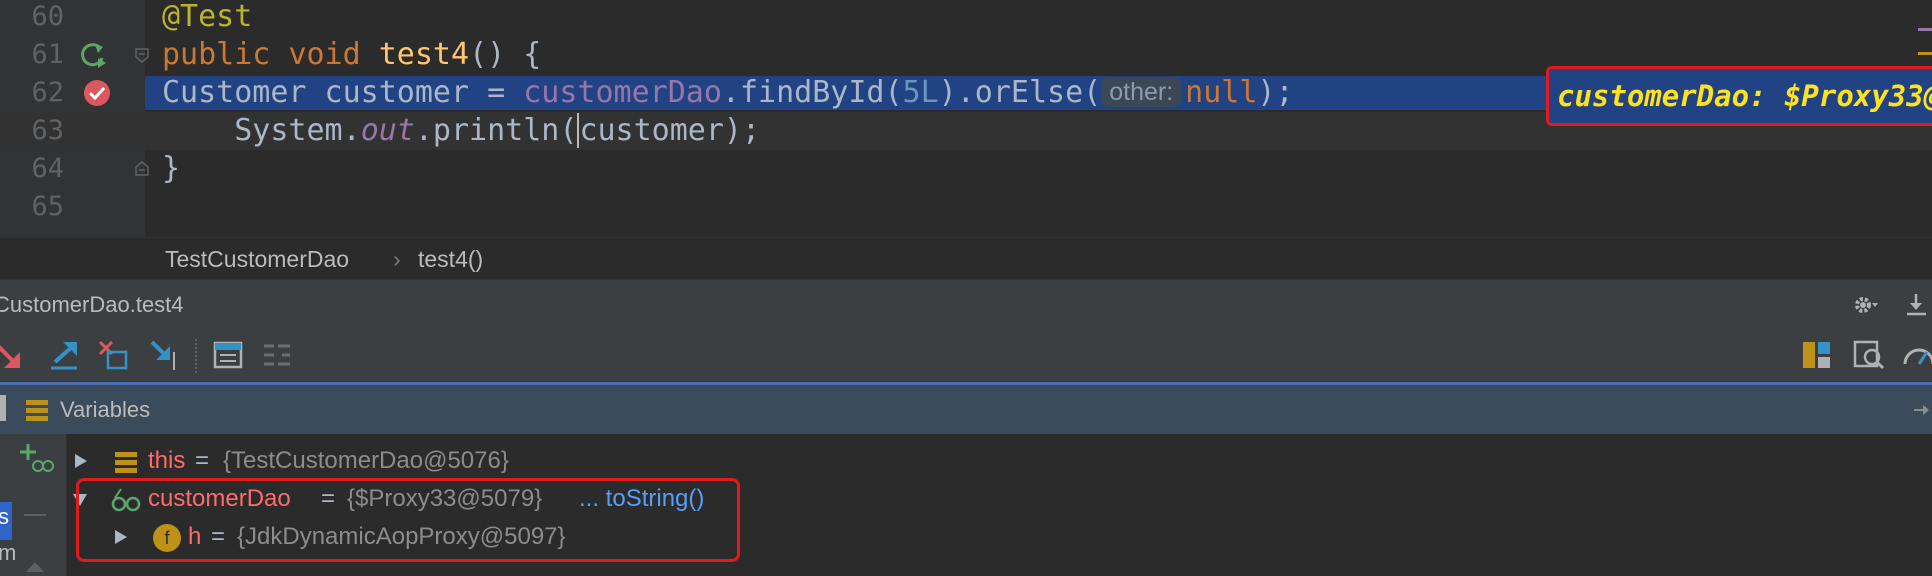 The image size is (1932, 576). I want to click on variables-title: Variables, so click(105, 409).